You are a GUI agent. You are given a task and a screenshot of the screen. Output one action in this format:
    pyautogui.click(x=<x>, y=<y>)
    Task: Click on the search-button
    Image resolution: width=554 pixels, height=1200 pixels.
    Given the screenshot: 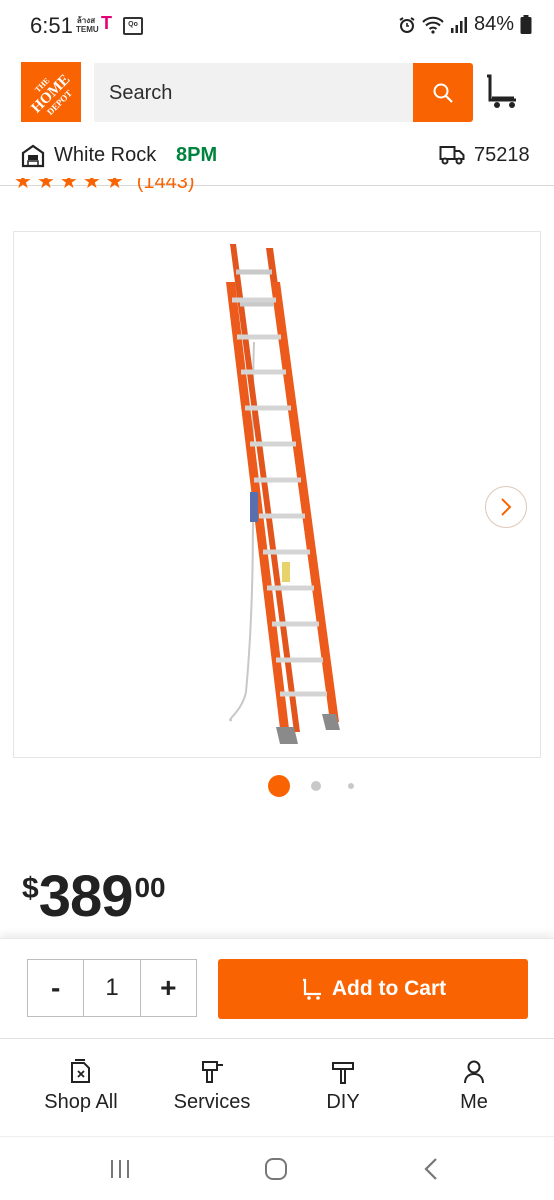 What is the action you would take?
    pyautogui.click(x=443, y=92)
    